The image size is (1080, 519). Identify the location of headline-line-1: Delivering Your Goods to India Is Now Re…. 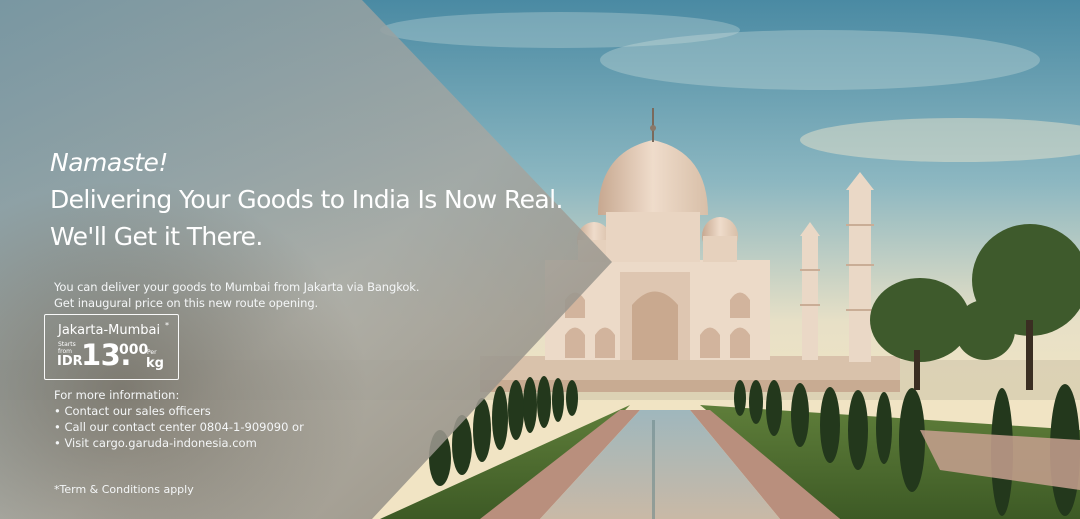
(306, 199).